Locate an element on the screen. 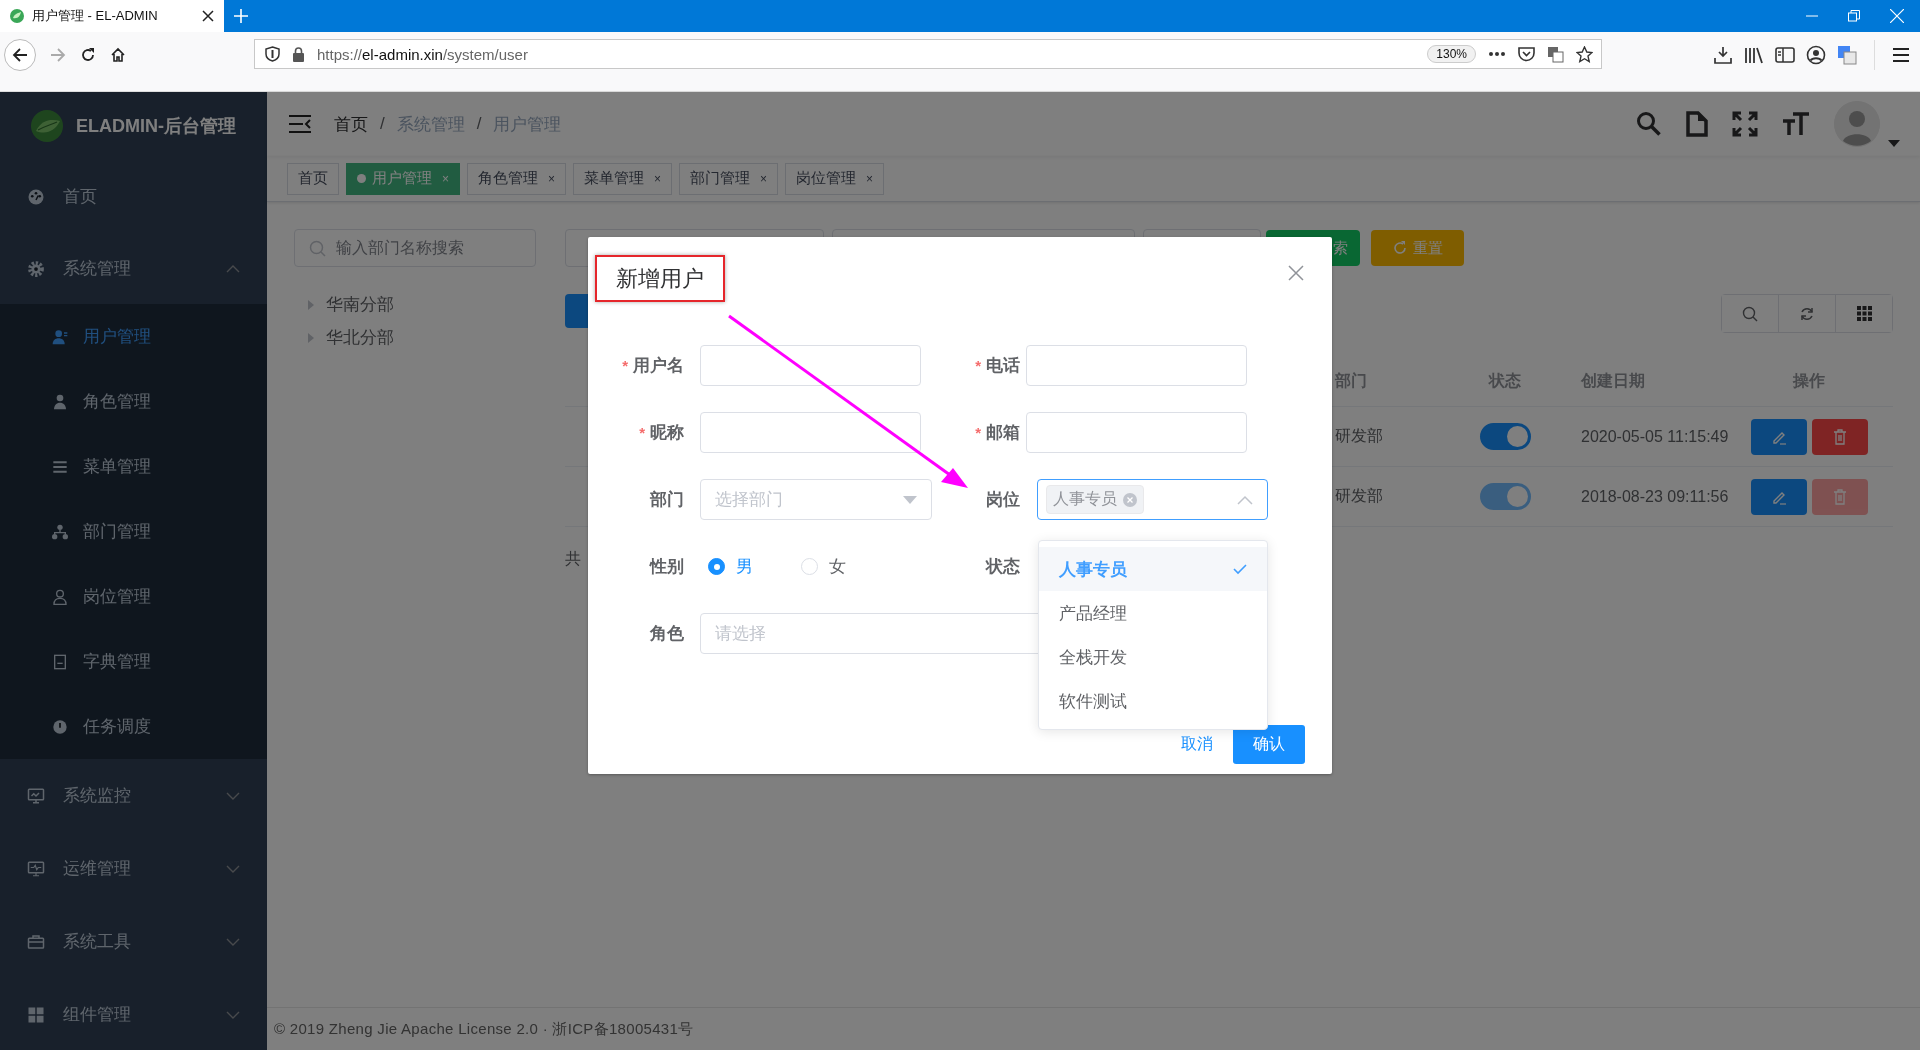  account-icon is located at coordinates (1816, 55).